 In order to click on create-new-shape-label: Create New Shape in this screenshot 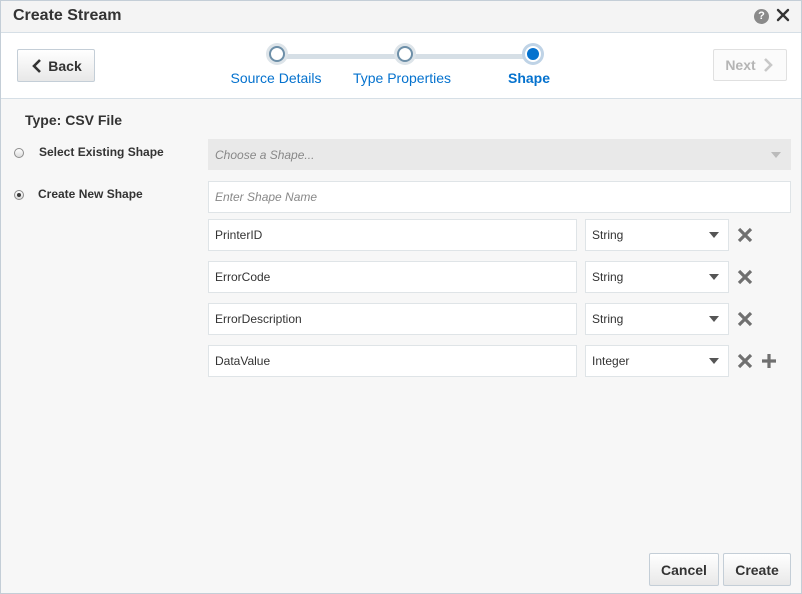, I will do `click(90, 194)`.